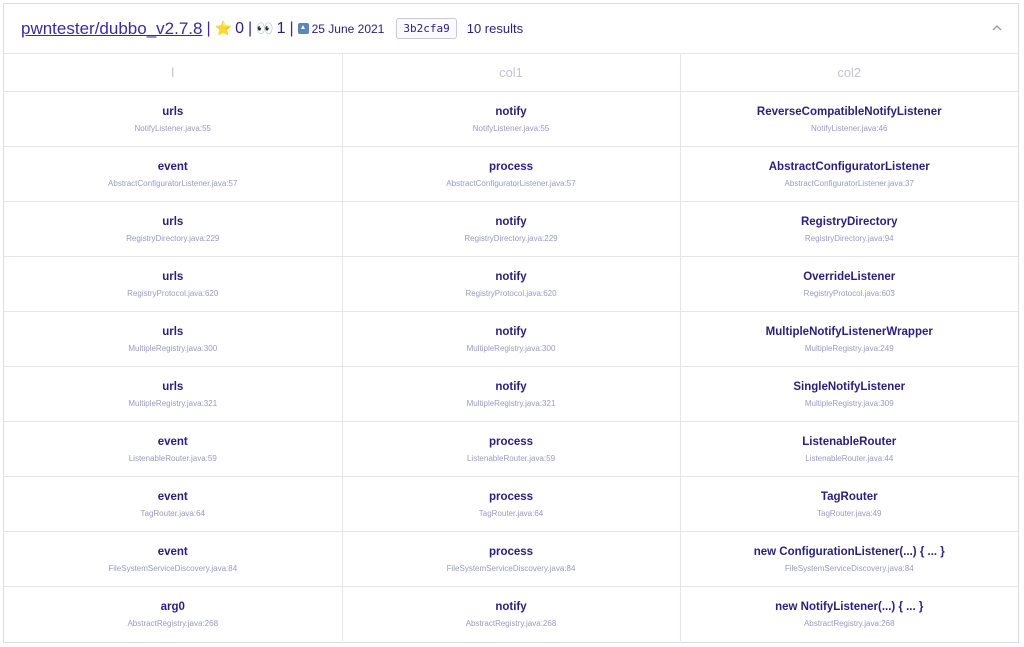 This screenshot has width=1024, height=647. I want to click on table-cell: urls MultipleRegistry.java:300, so click(173, 339).